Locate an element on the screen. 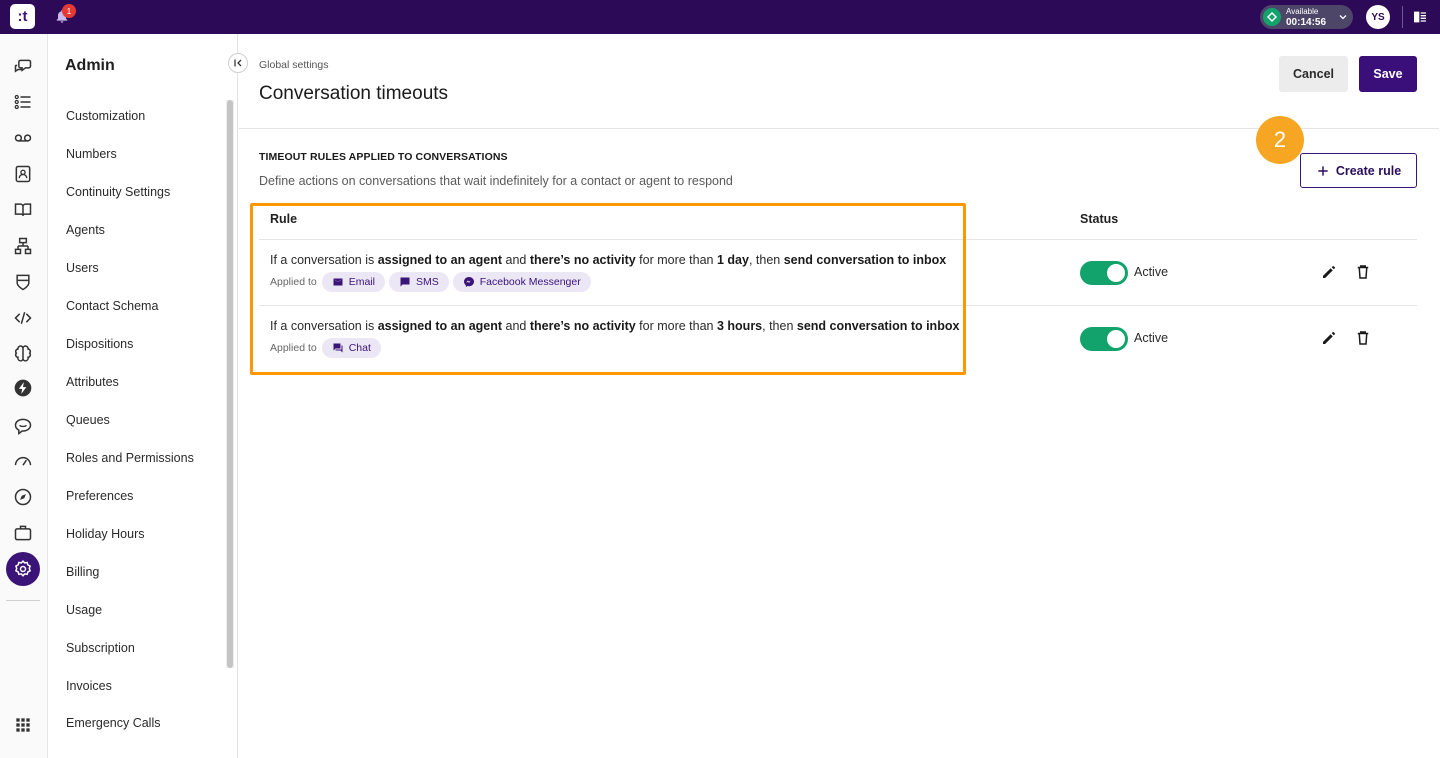 Image resolution: width=1440 pixels, height=758 pixels. top-divider is located at coordinates (1402, 17).